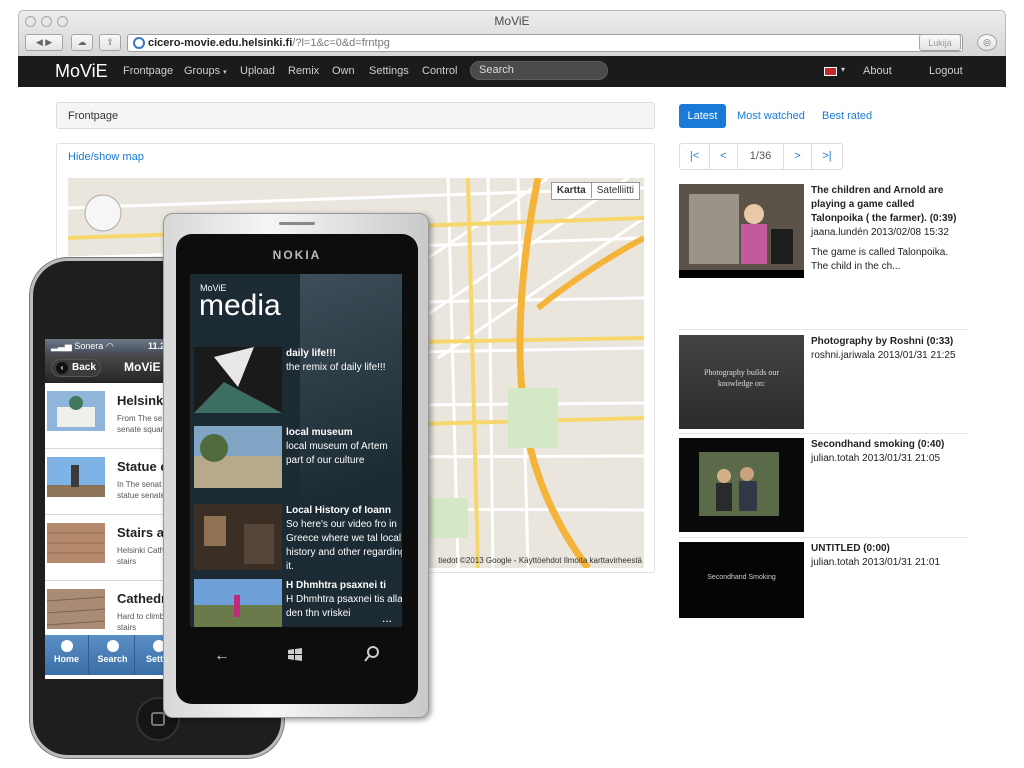 The height and width of the screenshot is (768, 1024). Describe the element at coordinates (771, 116) in the screenshot. I see `tab-most-watched: Most watched` at that location.